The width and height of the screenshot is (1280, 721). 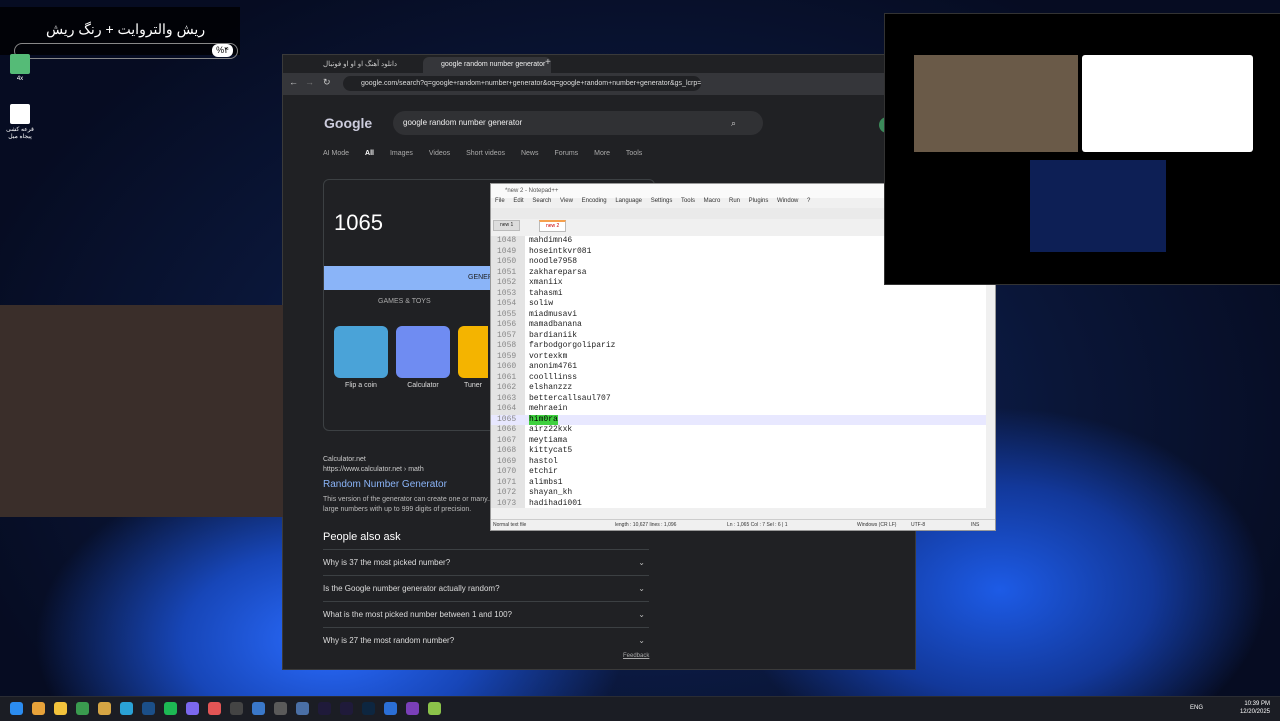 I want to click on menu-macro: Macro, so click(x=712, y=201).